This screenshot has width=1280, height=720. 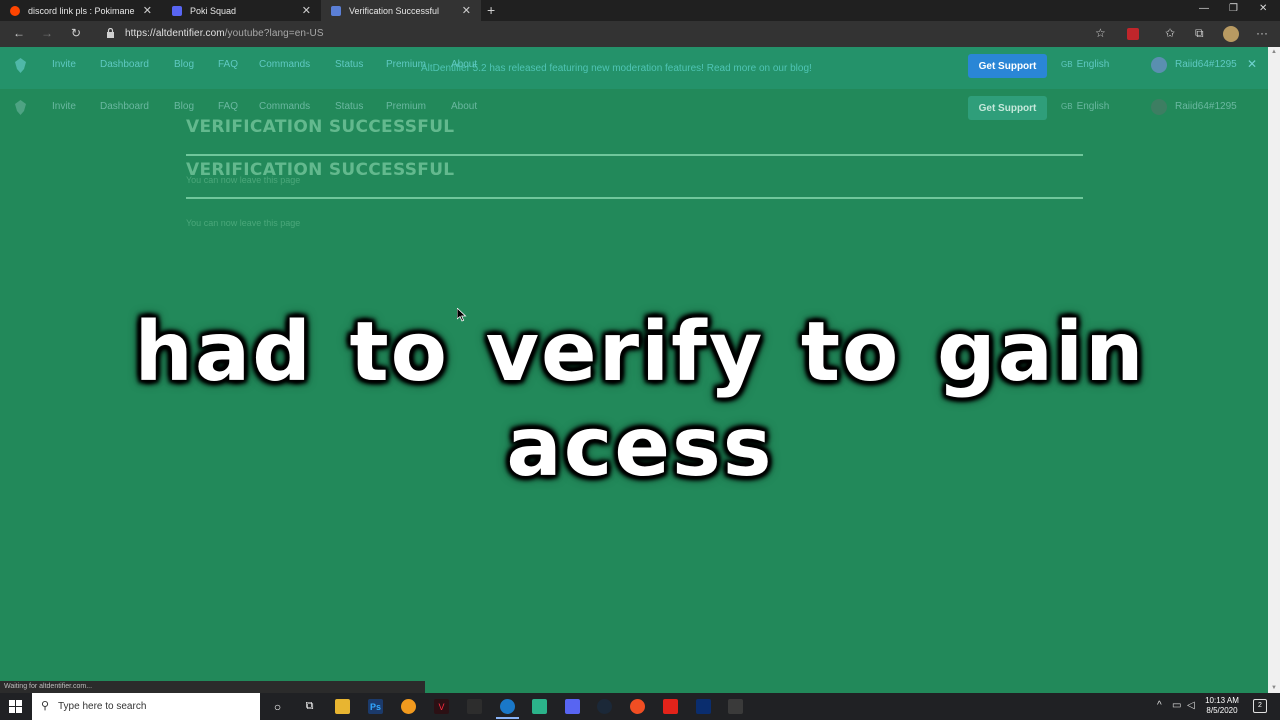 I want to click on profile-avatar, so click(x=1231, y=34).